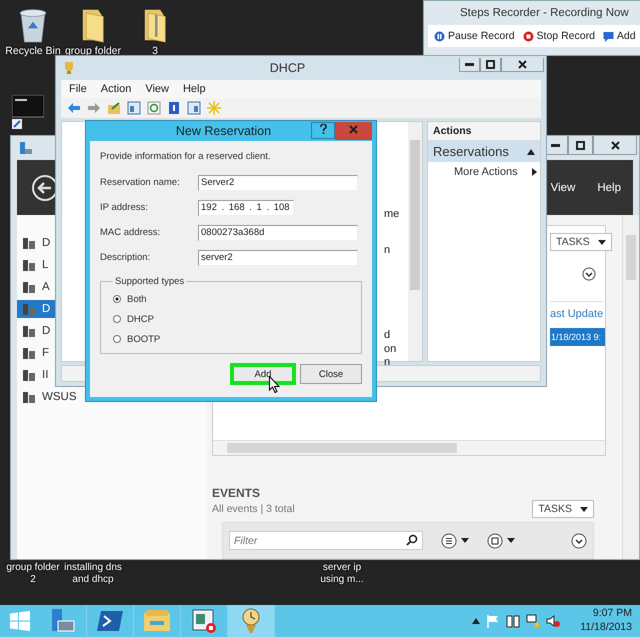  Describe the element at coordinates (392, 214) in the screenshot. I see `list-text: me` at that location.